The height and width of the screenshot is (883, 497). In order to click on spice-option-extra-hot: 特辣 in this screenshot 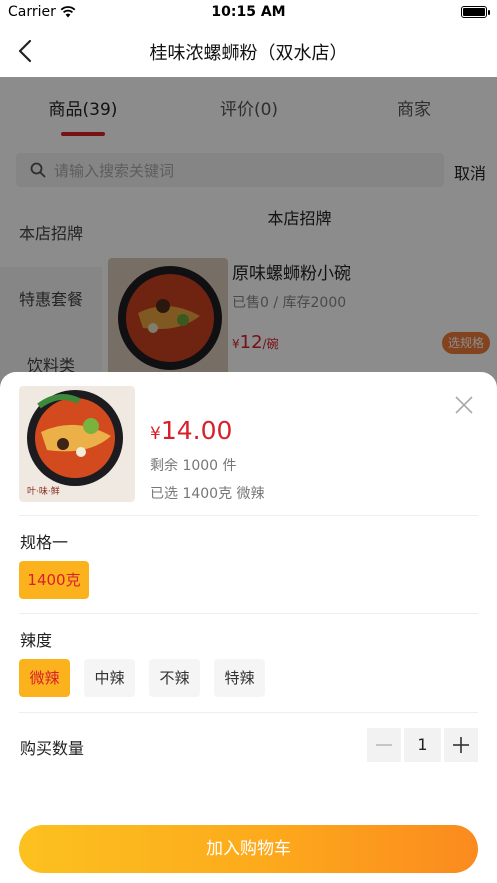, I will do `click(239, 678)`.